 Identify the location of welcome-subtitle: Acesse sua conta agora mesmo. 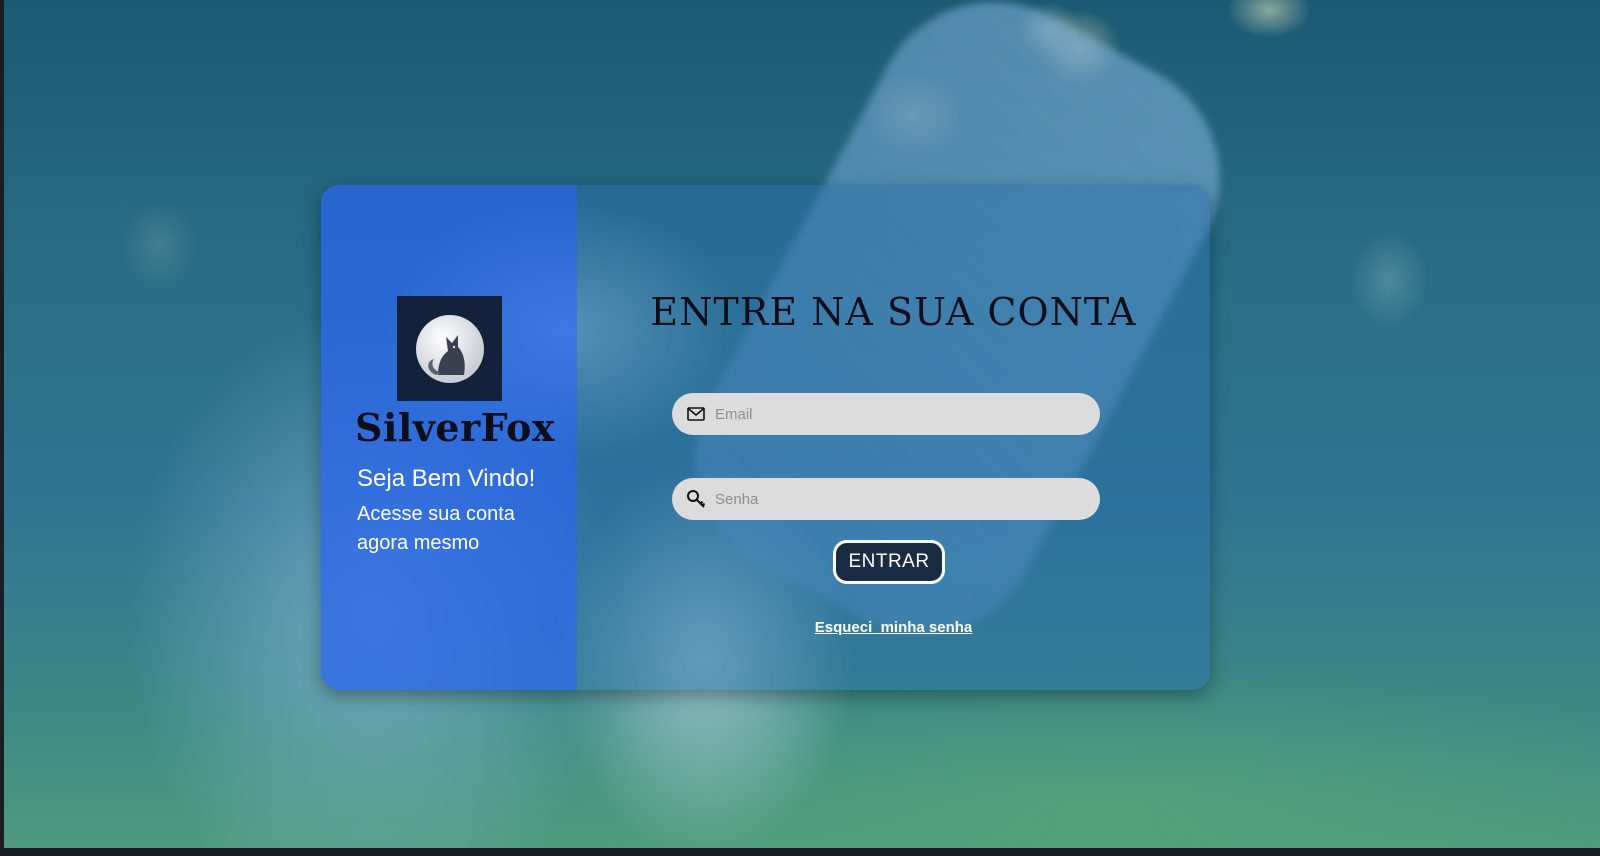
(436, 528).